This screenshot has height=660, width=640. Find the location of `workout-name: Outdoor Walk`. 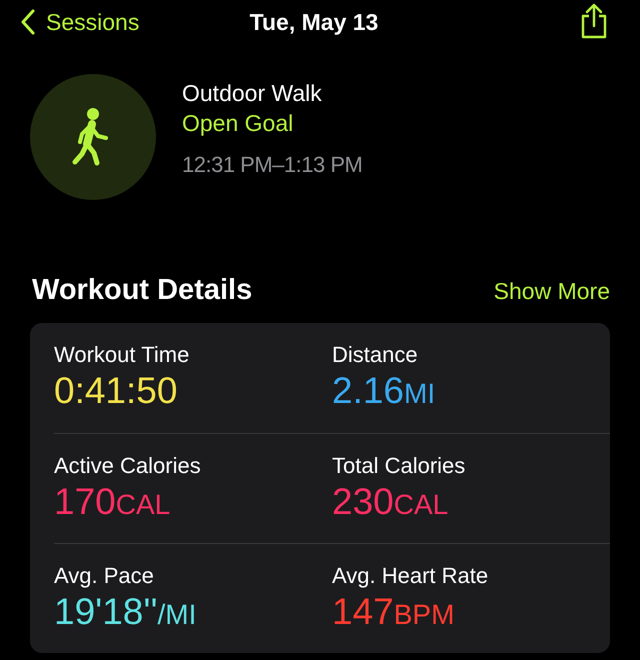

workout-name: Outdoor Walk is located at coordinates (252, 93).